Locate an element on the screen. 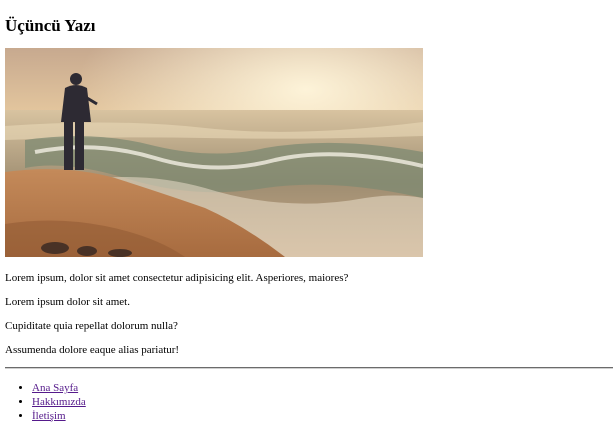  nav-item-contact: İletişim is located at coordinates (59, 416).